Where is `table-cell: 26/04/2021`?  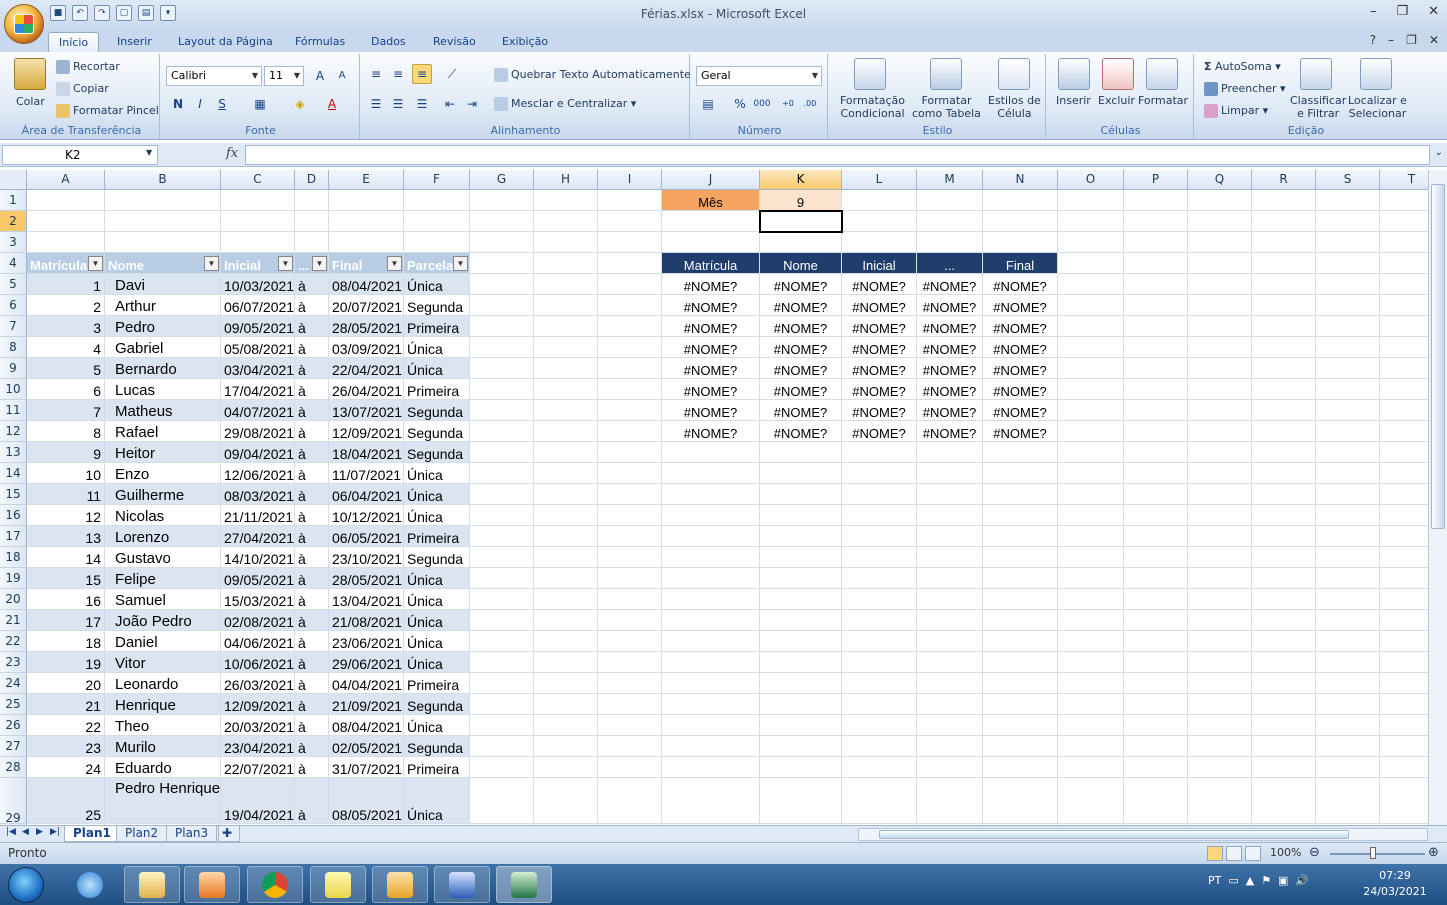 table-cell: 26/04/2021 is located at coordinates (366, 389).